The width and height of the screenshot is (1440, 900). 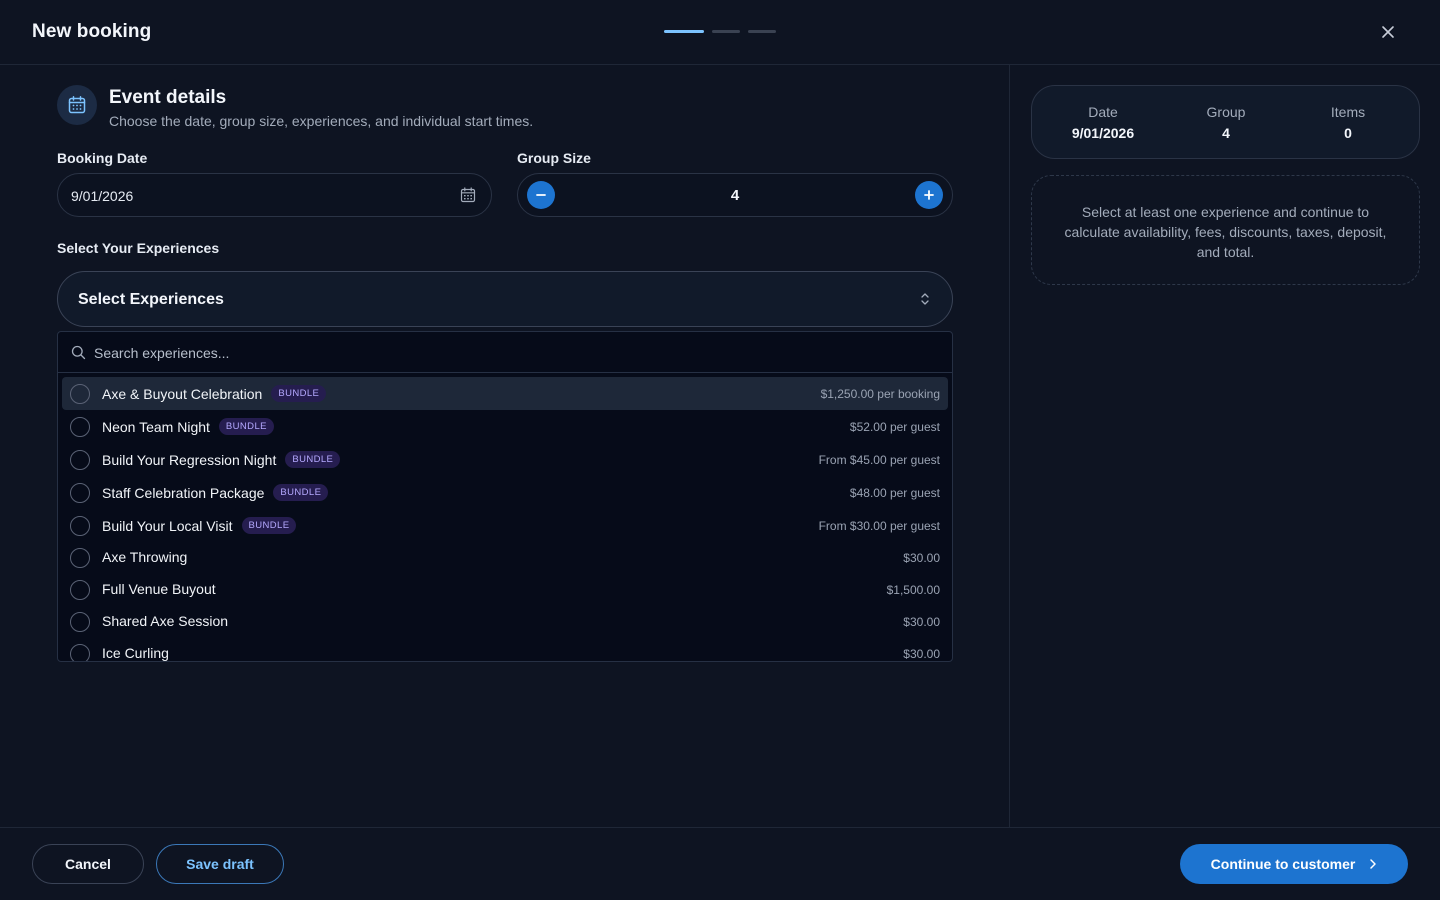 I want to click on calendar-icon, so click(x=77, y=105).